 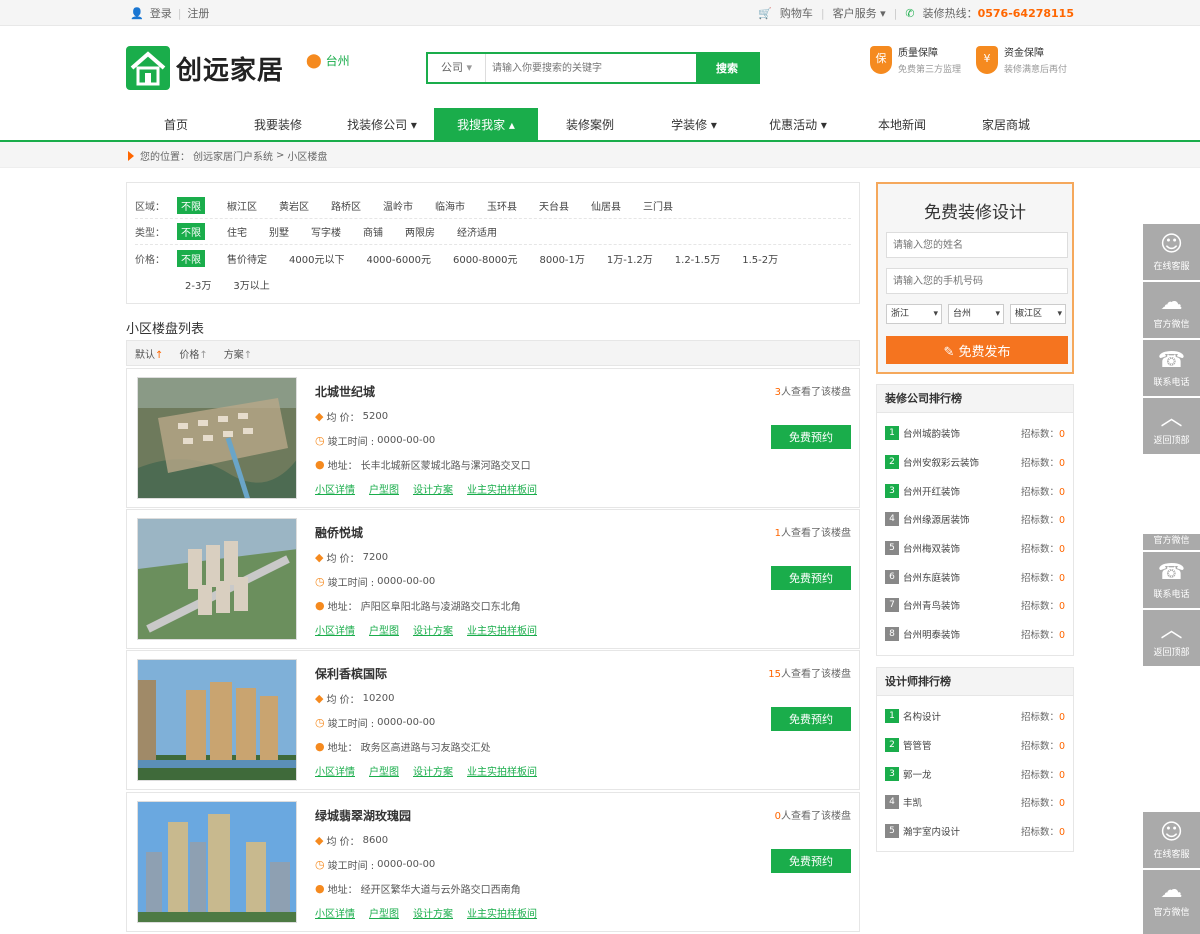 I want to click on ranking-item: 5 瀚宇室内设计 招标数：0, so click(x=975, y=831).